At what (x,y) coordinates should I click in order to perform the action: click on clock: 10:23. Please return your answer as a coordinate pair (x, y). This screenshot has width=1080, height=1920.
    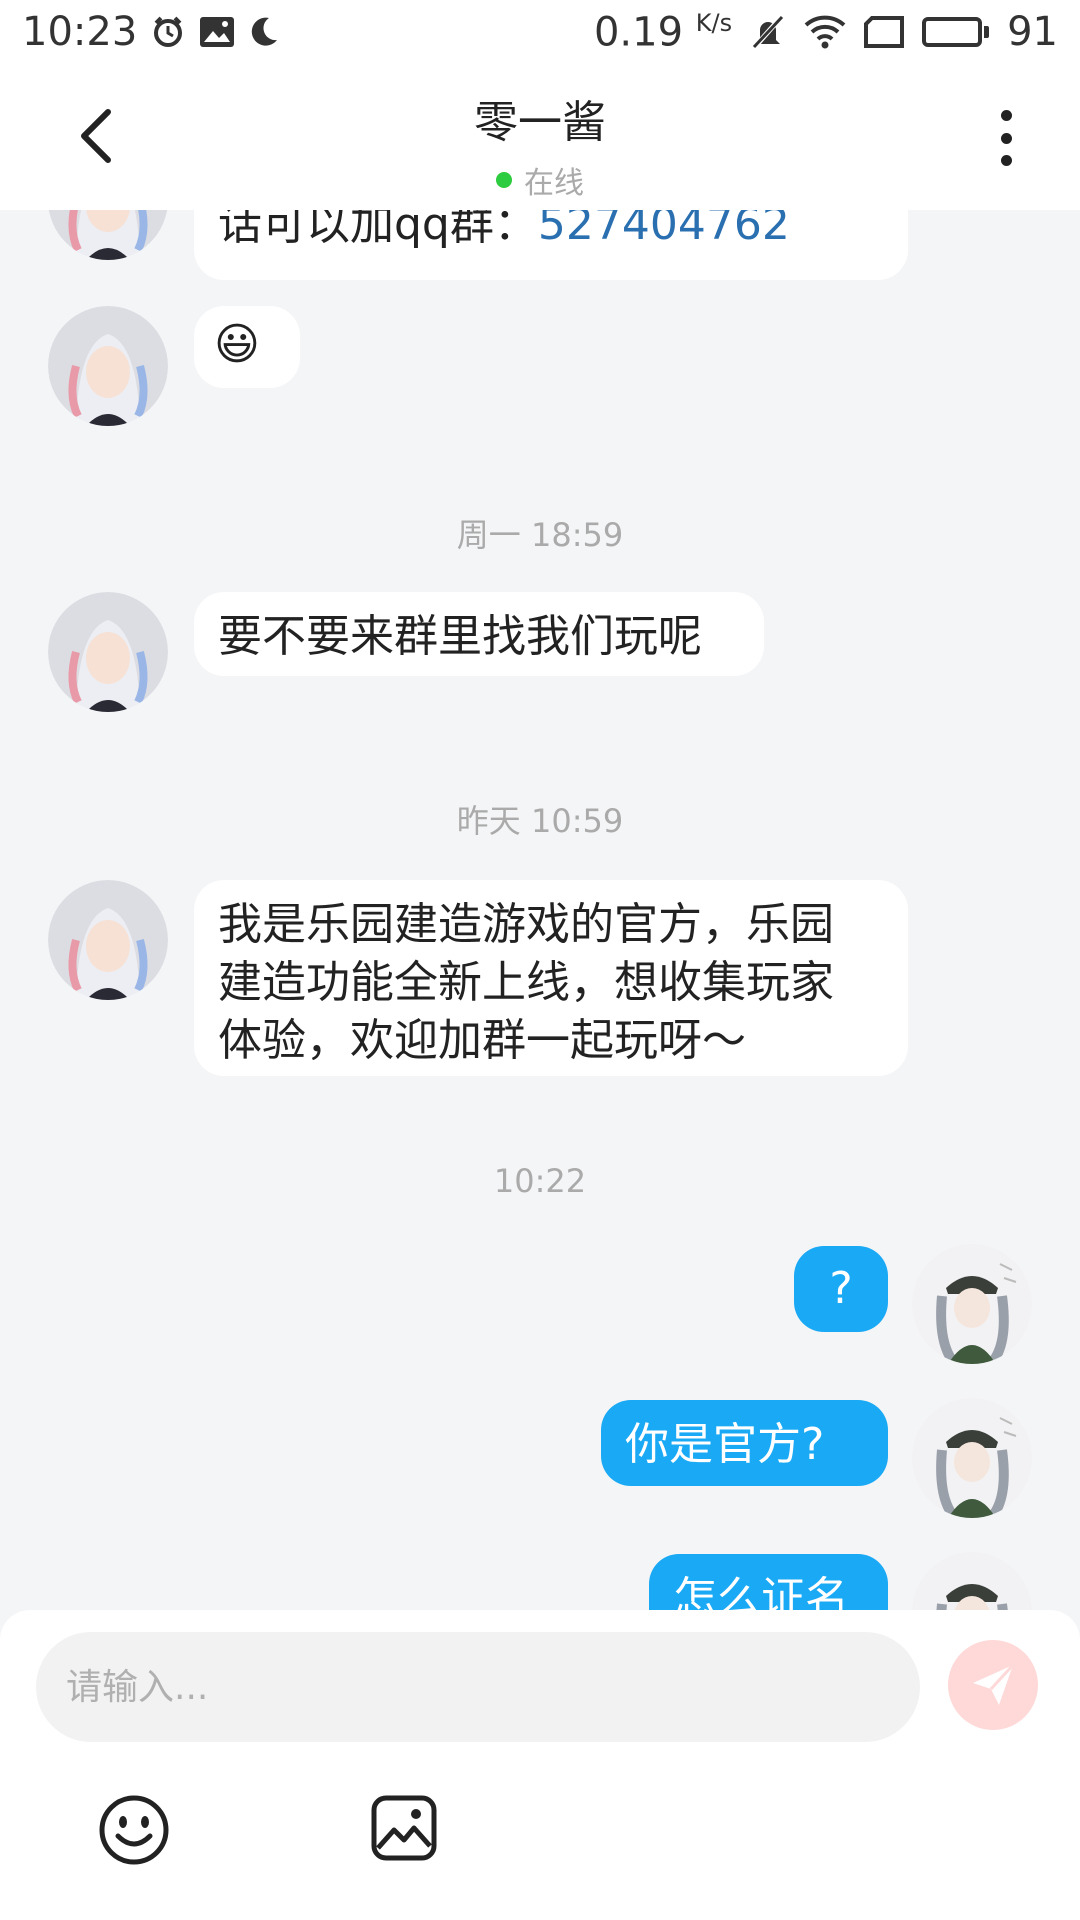
    Looking at the image, I should click on (80, 32).